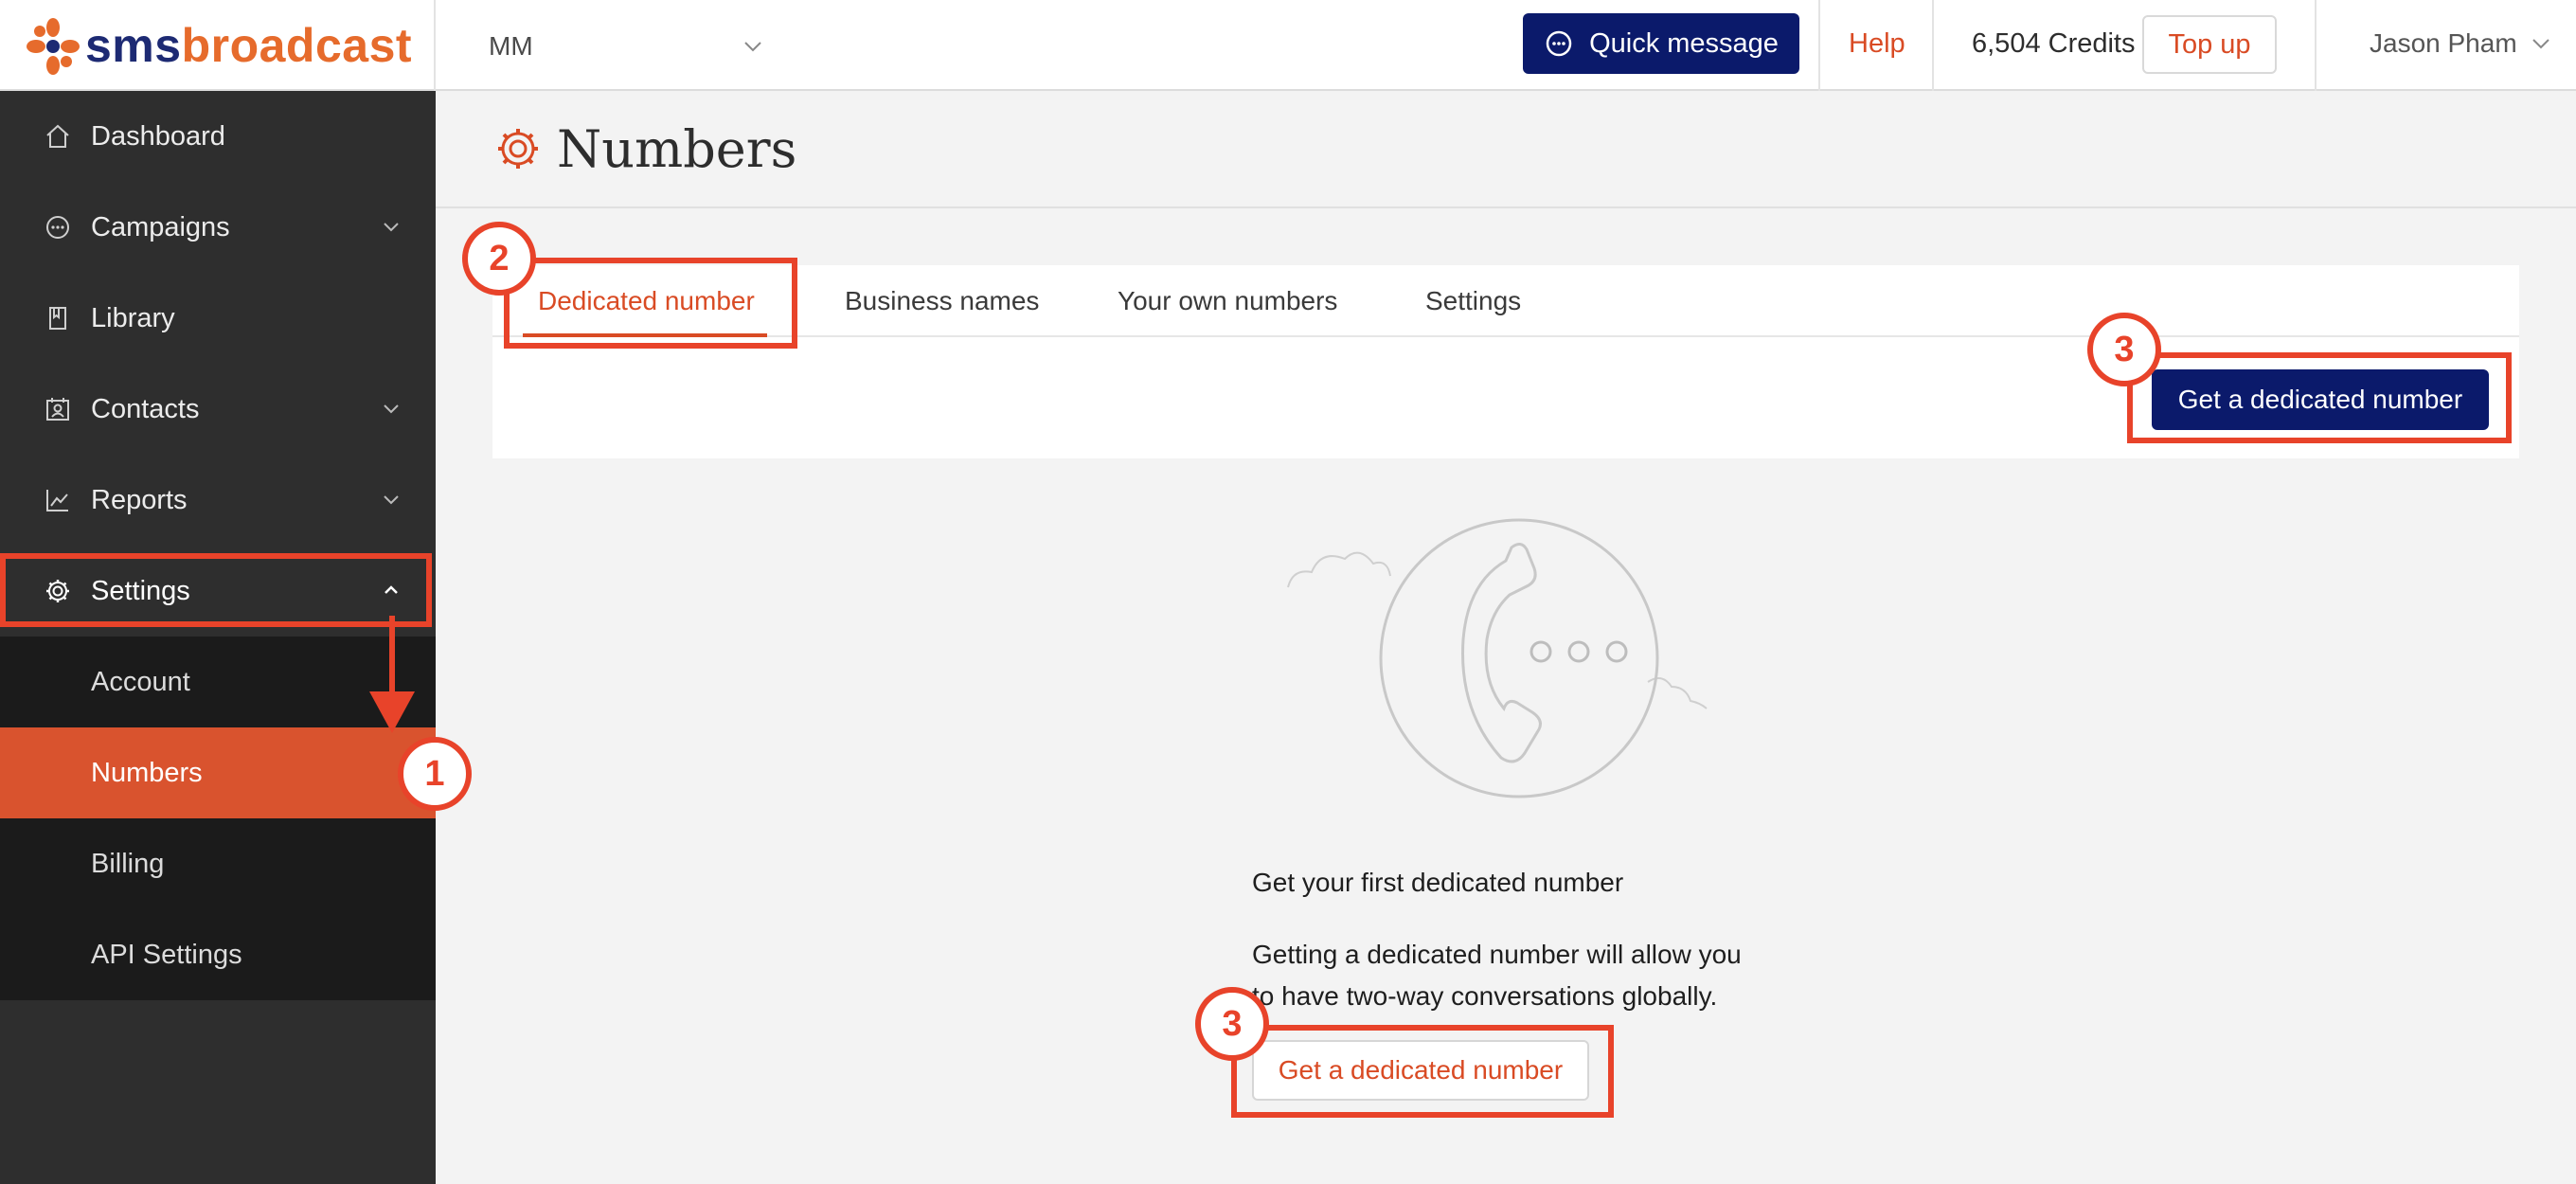 This screenshot has height=1184, width=2576. I want to click on submenu-item-numbers: Numbers, so click(218, 772).